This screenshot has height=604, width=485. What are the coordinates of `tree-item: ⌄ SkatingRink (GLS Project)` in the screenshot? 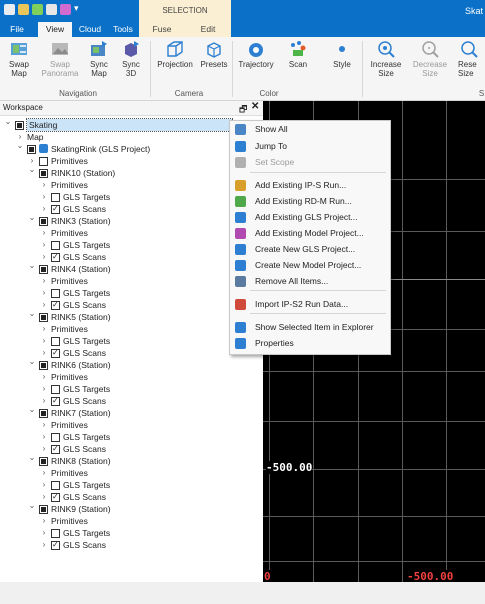 It's located at (131, 147).